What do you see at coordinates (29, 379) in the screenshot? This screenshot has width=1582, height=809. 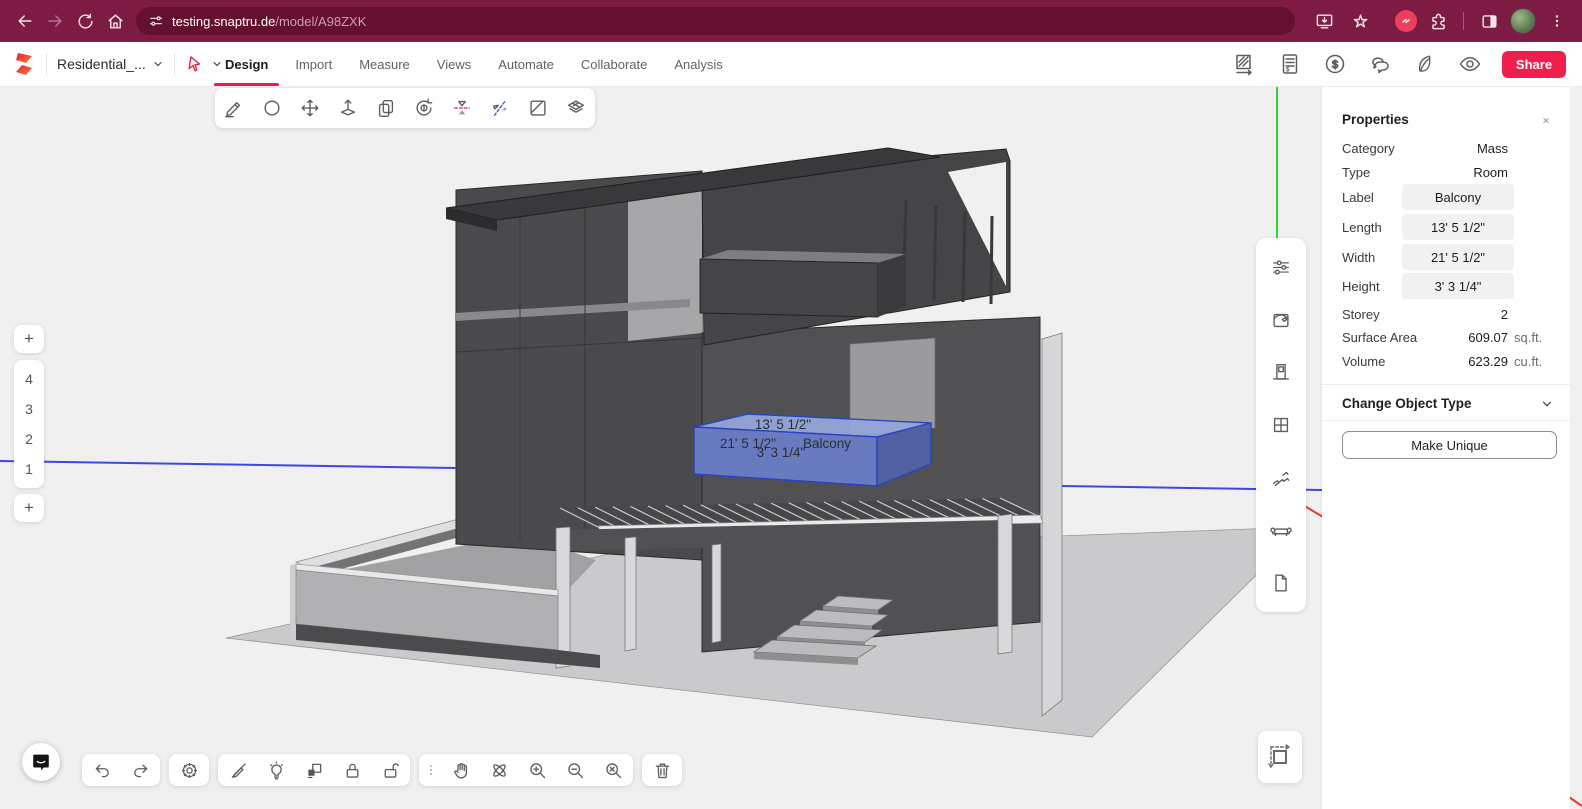 I see `storey-4: 4` at bounding box center [29, 379].